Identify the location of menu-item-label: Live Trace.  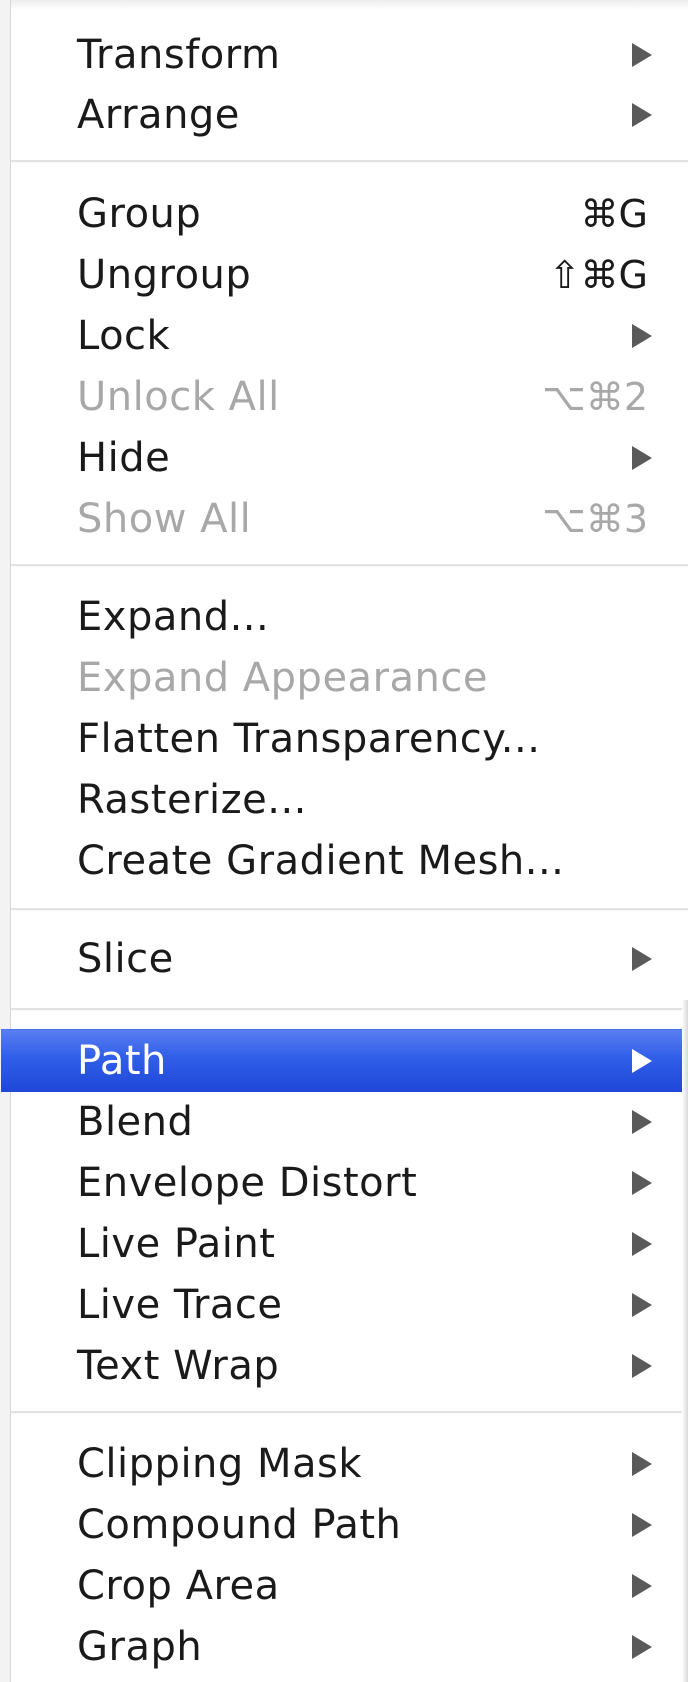
(180, 1305).